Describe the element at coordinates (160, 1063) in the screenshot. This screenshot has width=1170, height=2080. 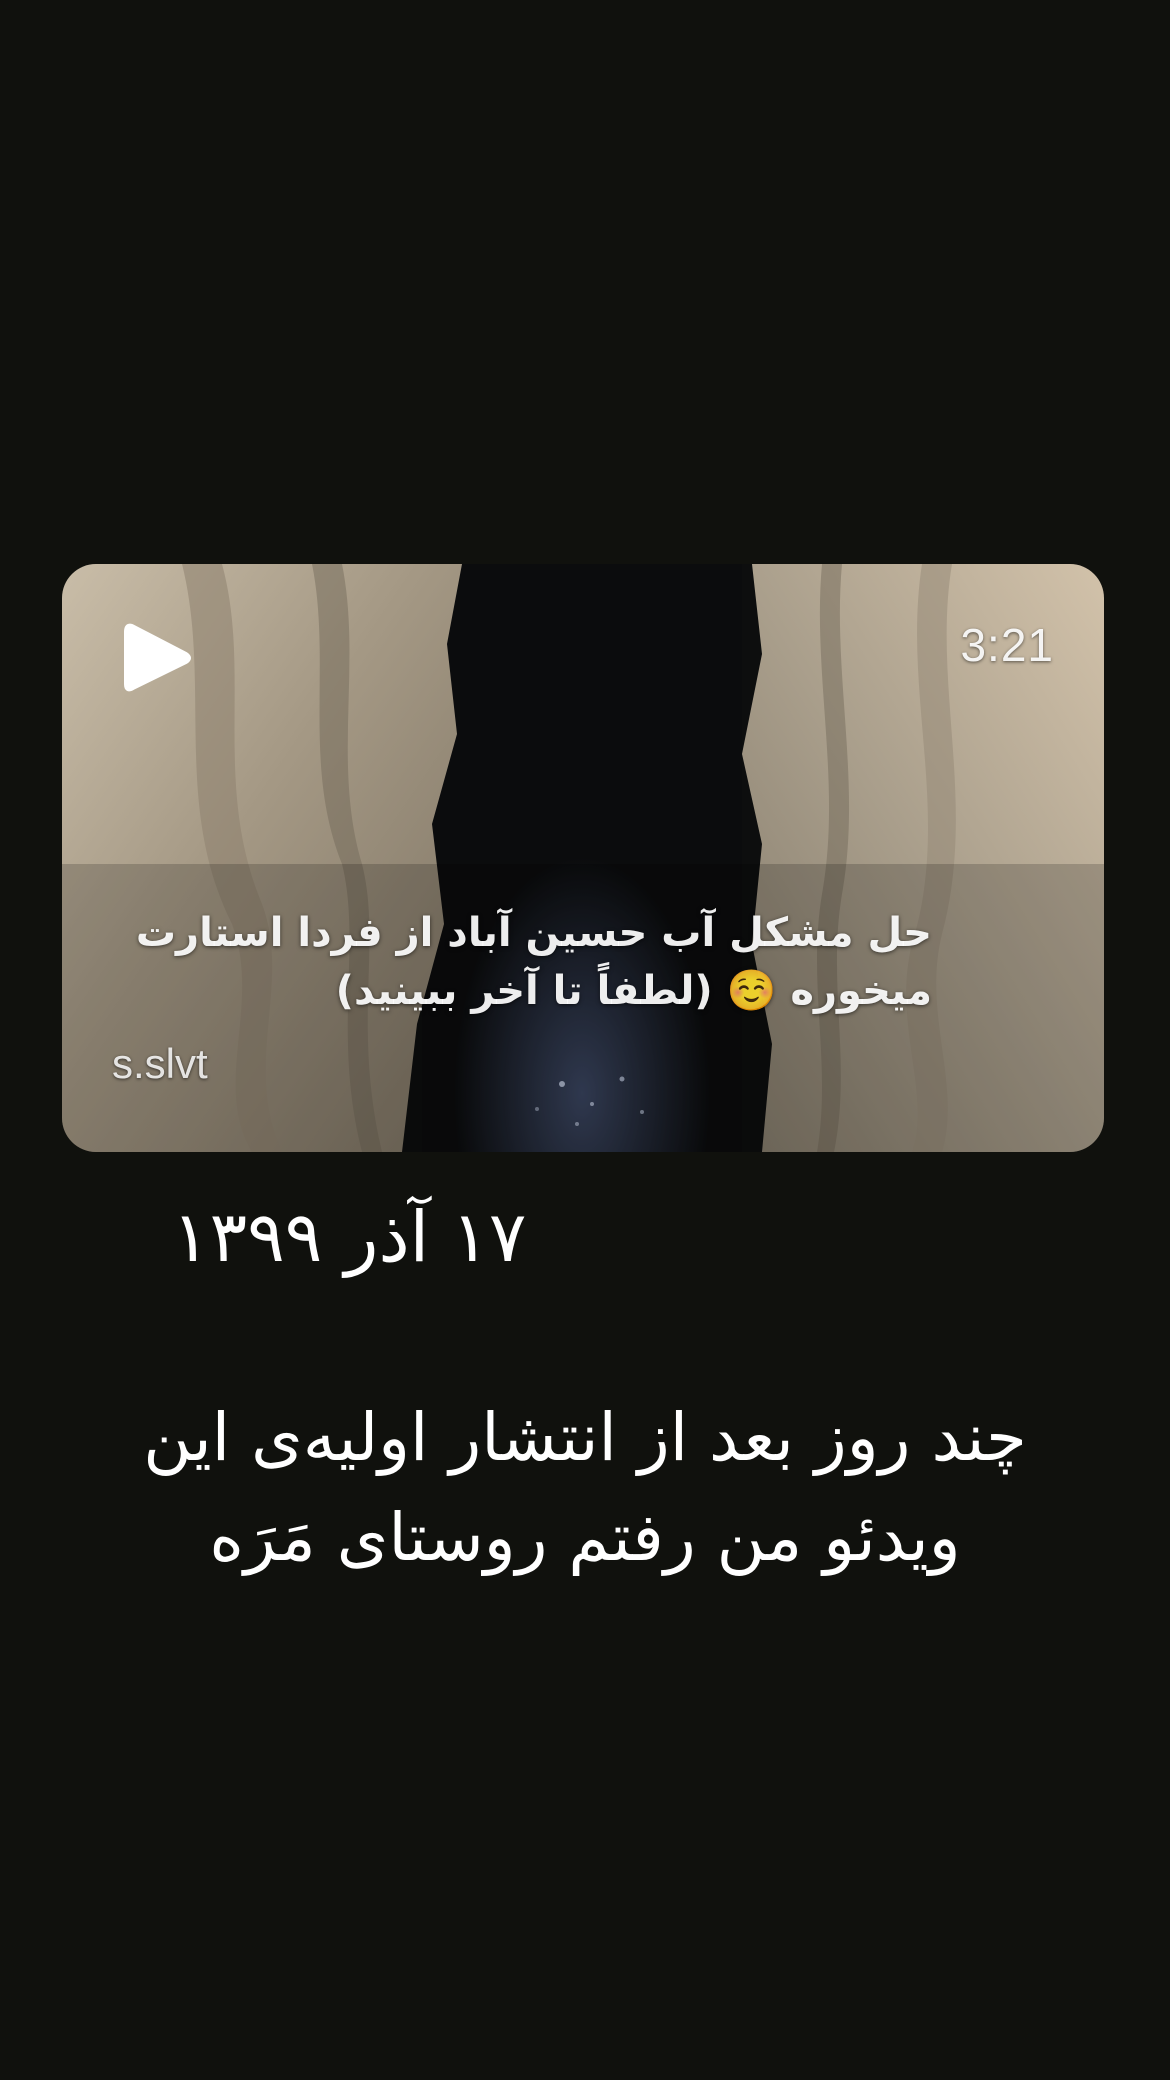
I see `channel-name: s.slvt` at that location.